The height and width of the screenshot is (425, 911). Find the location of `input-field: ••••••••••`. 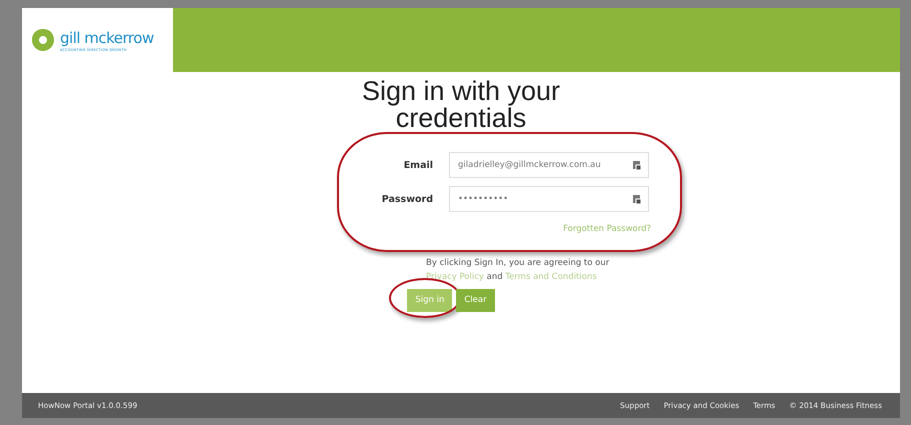

input-field: •••••••••• is located at coordinates (549, 199).